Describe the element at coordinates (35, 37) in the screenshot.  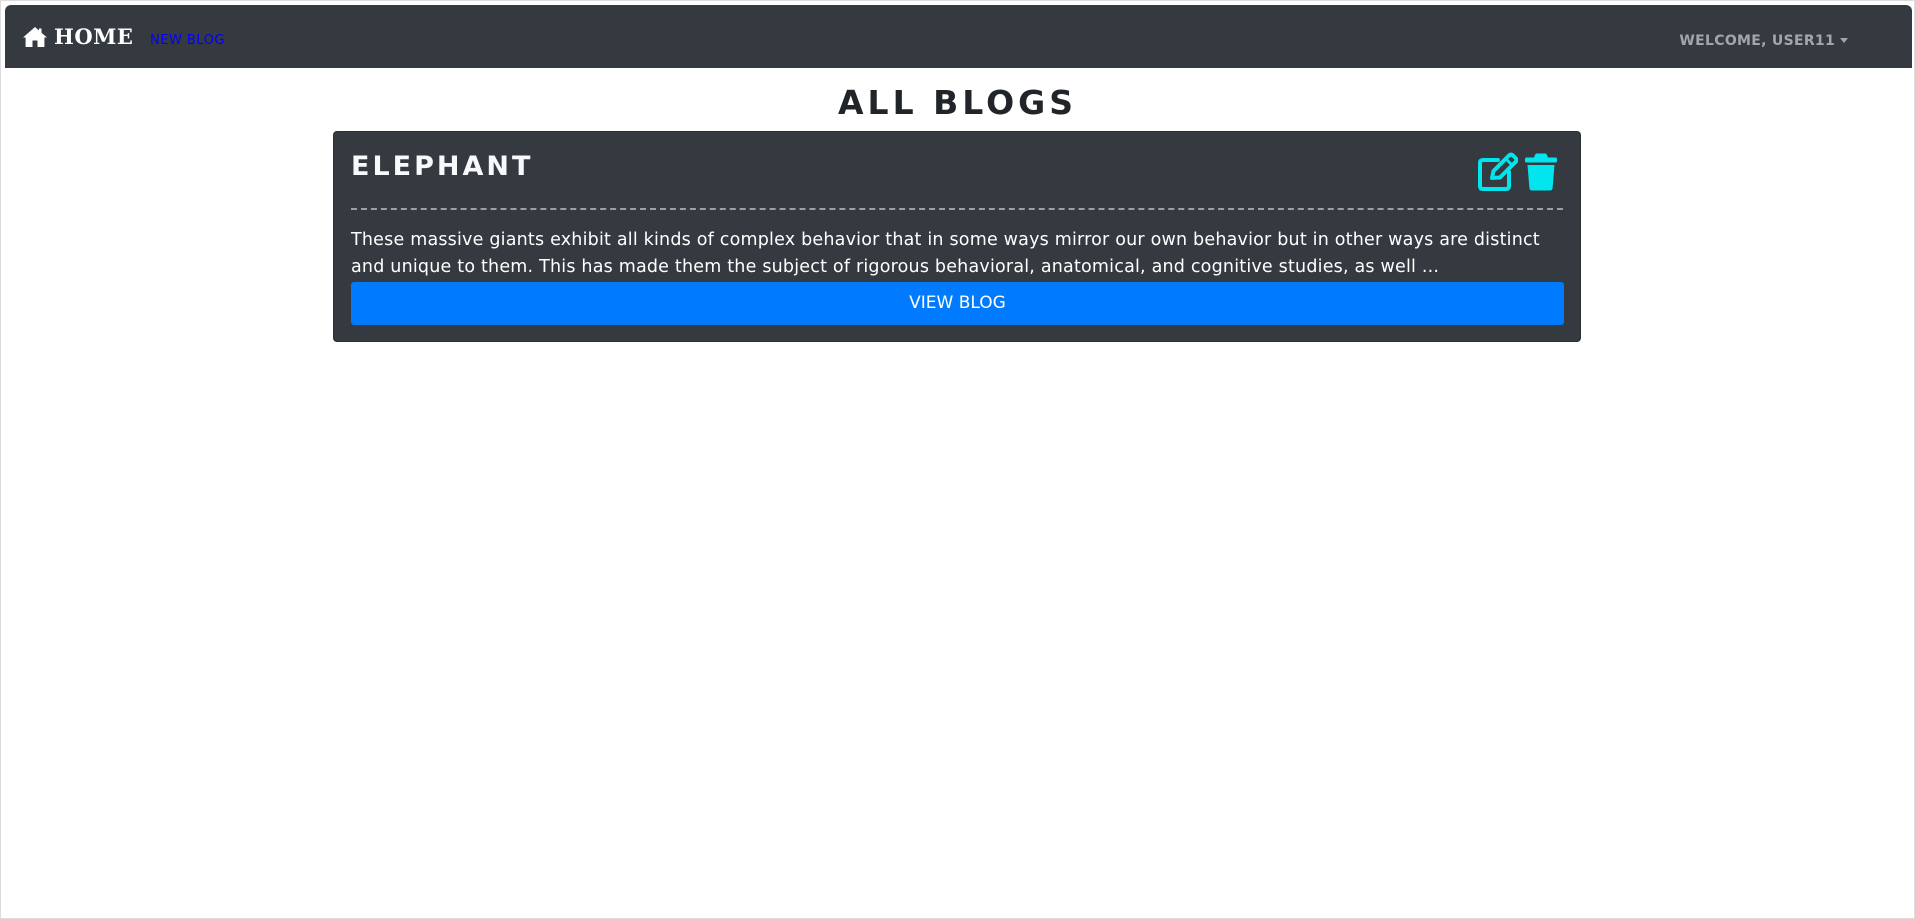
I see `home-icon` at that location.